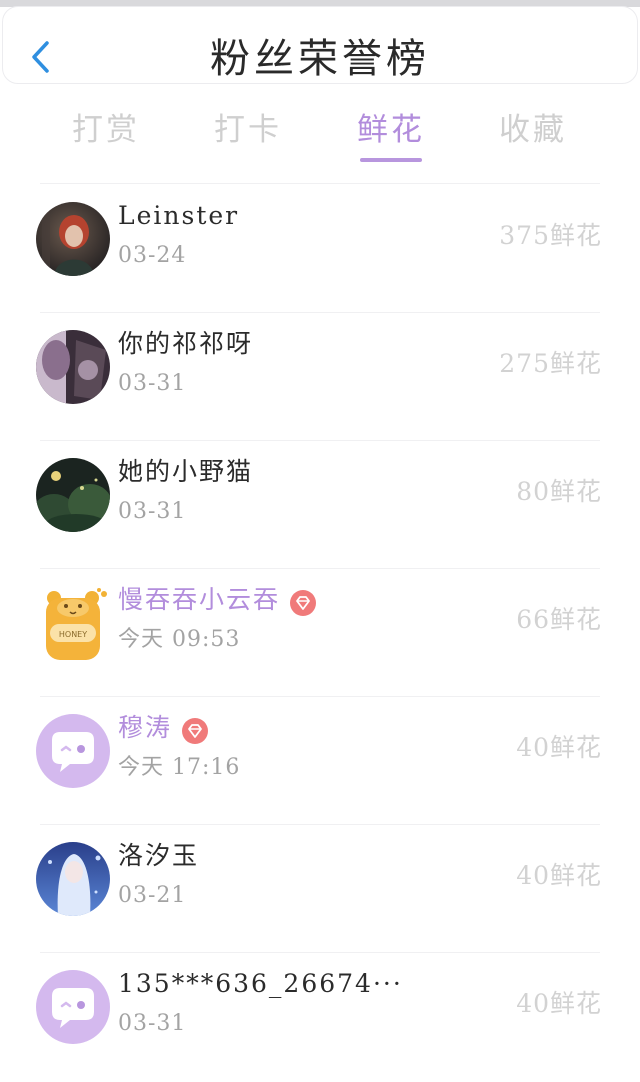  I want to click on fan-name: 135***636_26674···, so click(260, 983).